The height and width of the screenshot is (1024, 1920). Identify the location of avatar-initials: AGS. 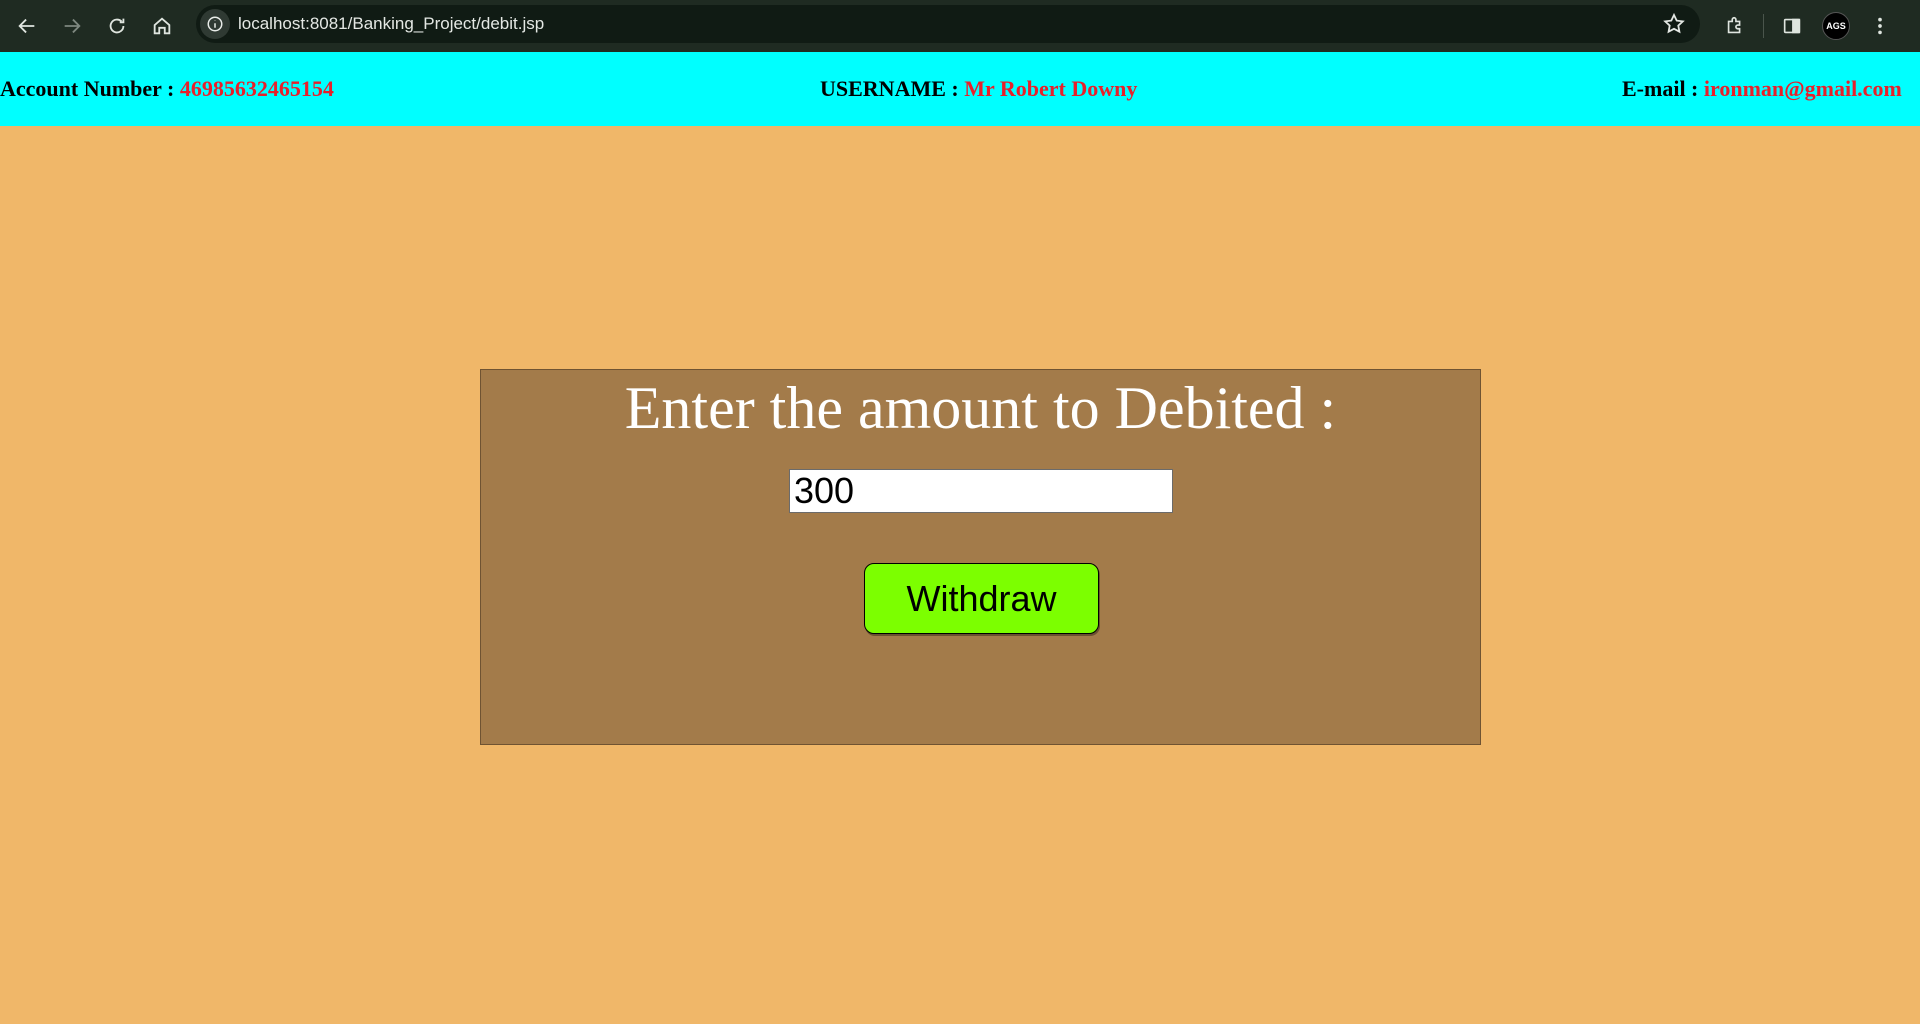
(1836, 26).